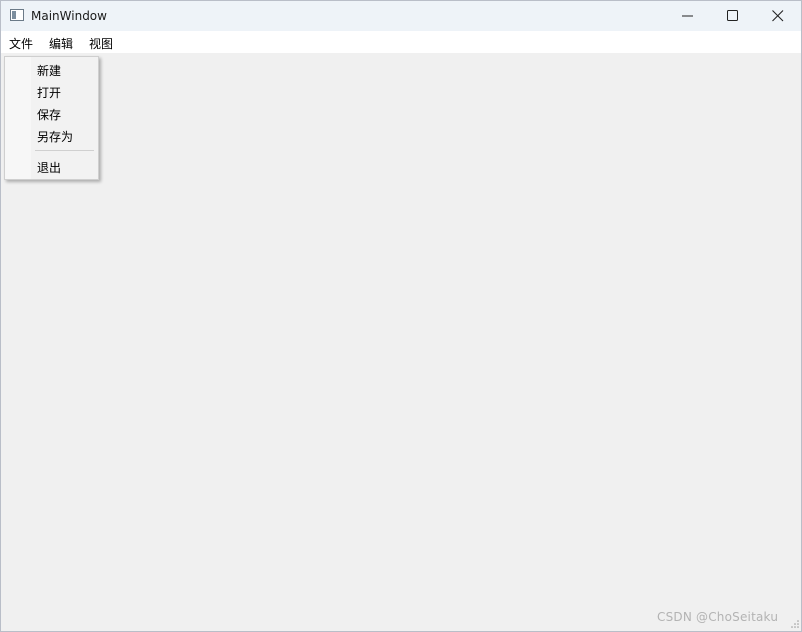 The height and width of the screenshot is (632, 802). Describe the element at coordinates (49, 92) in the screenshot. I see `menu-item-open: 打开` at that location.